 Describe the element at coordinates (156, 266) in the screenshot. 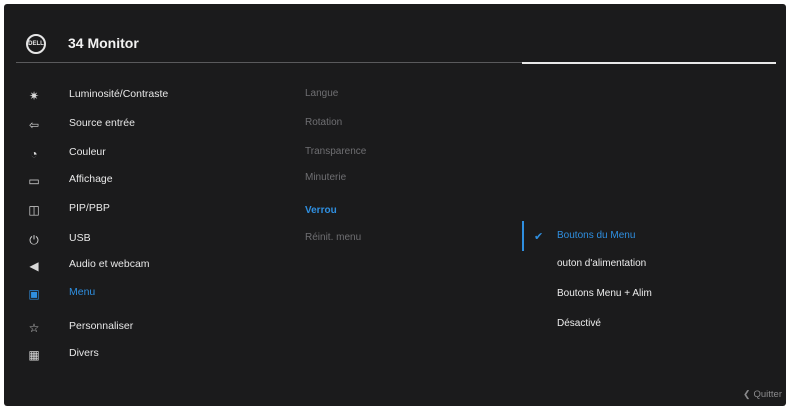

I see `menu-item-audio-webcam: ◀ Audio et webcam` at that location.